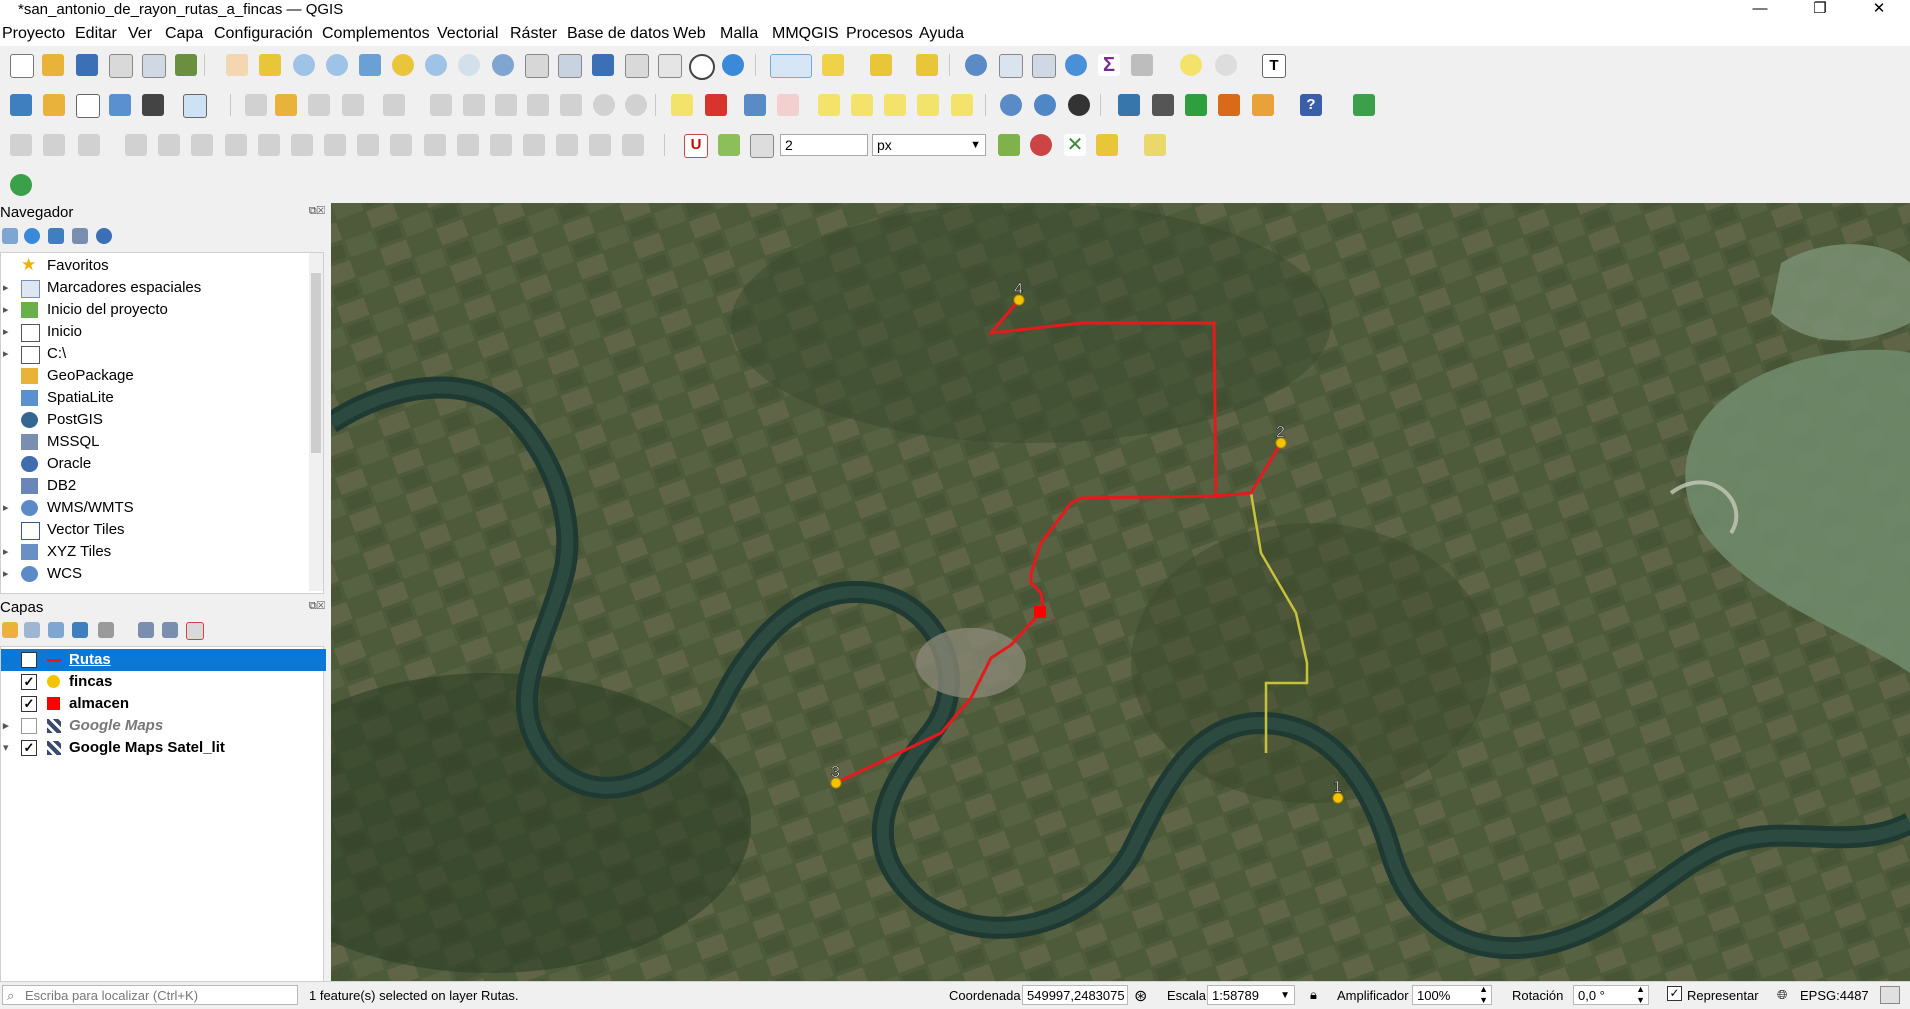  I want to click on new-map-view-icon, so click(570, 66).